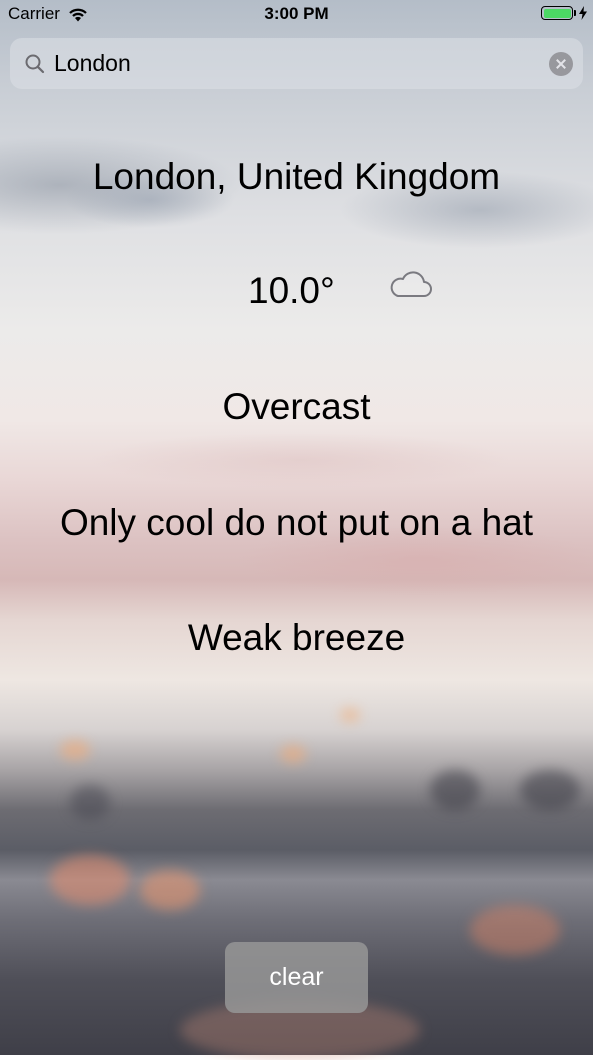 This screenshot has width=593, height=1060. What do you see at coordinates (291, 290) in the screenshot?
I see `temperature-value: 10.0°` at bounding box center [291, 290].